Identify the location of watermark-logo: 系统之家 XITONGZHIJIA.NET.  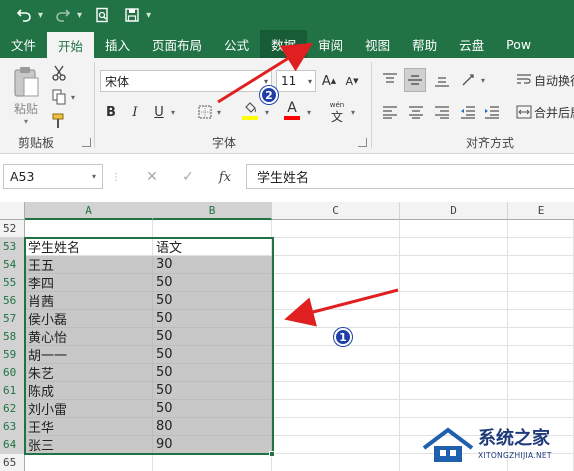
(497, 445).